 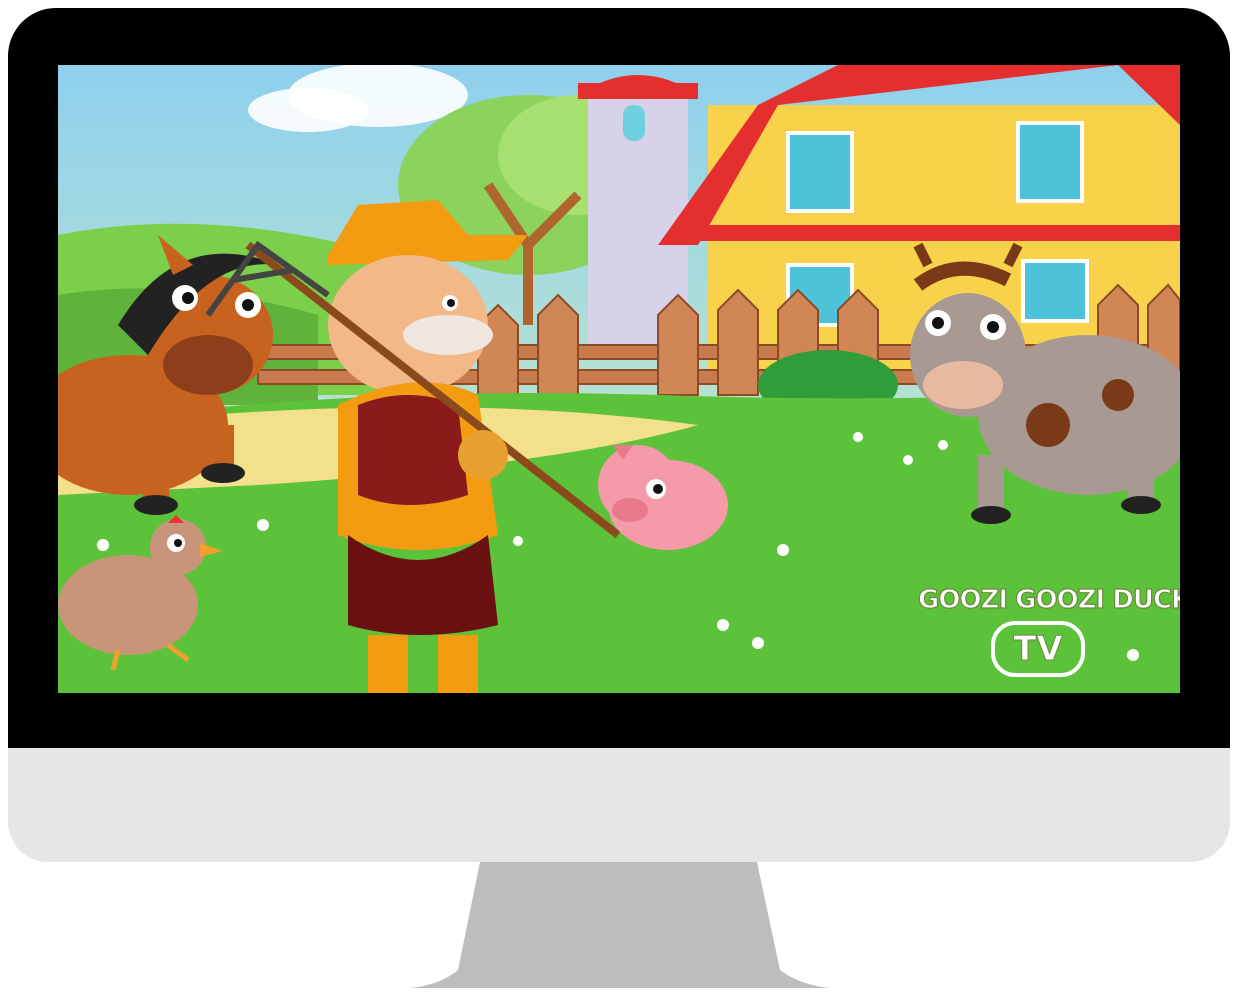 I want to click on monitor-stand, so click(x=620, y=925).